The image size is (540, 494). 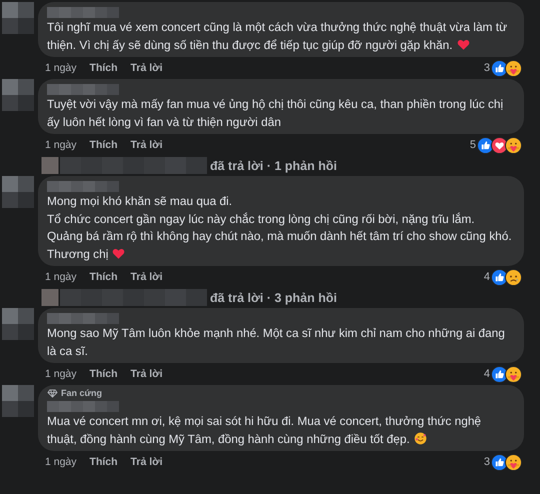 I want to click on view-replies-link: đã trả lời · 3 phản hồi, so click(x=272, y=297).